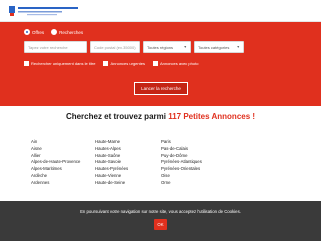  What do you see at coordinates (160, 11) in the screenshot?
I see `top-bar` at bounding box center [160, 11].